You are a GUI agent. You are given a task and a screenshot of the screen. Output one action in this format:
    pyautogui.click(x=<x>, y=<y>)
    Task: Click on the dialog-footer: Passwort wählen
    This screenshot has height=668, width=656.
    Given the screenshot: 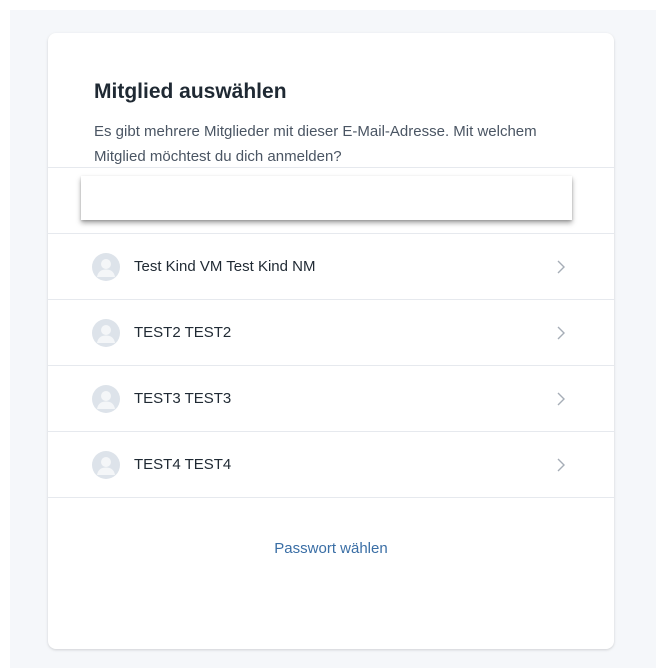 What is the action you would take?
    pyautogui.click(x=331, y=548)
    